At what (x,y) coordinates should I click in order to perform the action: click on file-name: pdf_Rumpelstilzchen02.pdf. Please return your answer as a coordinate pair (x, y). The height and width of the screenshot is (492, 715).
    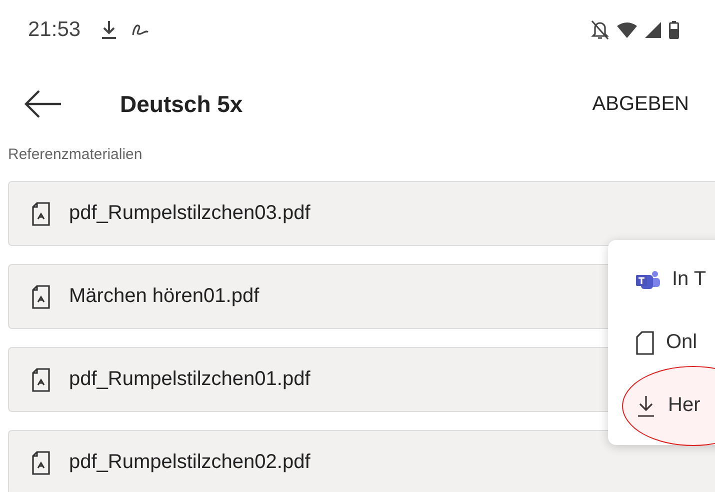
    Looking at the image, I should click on (189, 462).